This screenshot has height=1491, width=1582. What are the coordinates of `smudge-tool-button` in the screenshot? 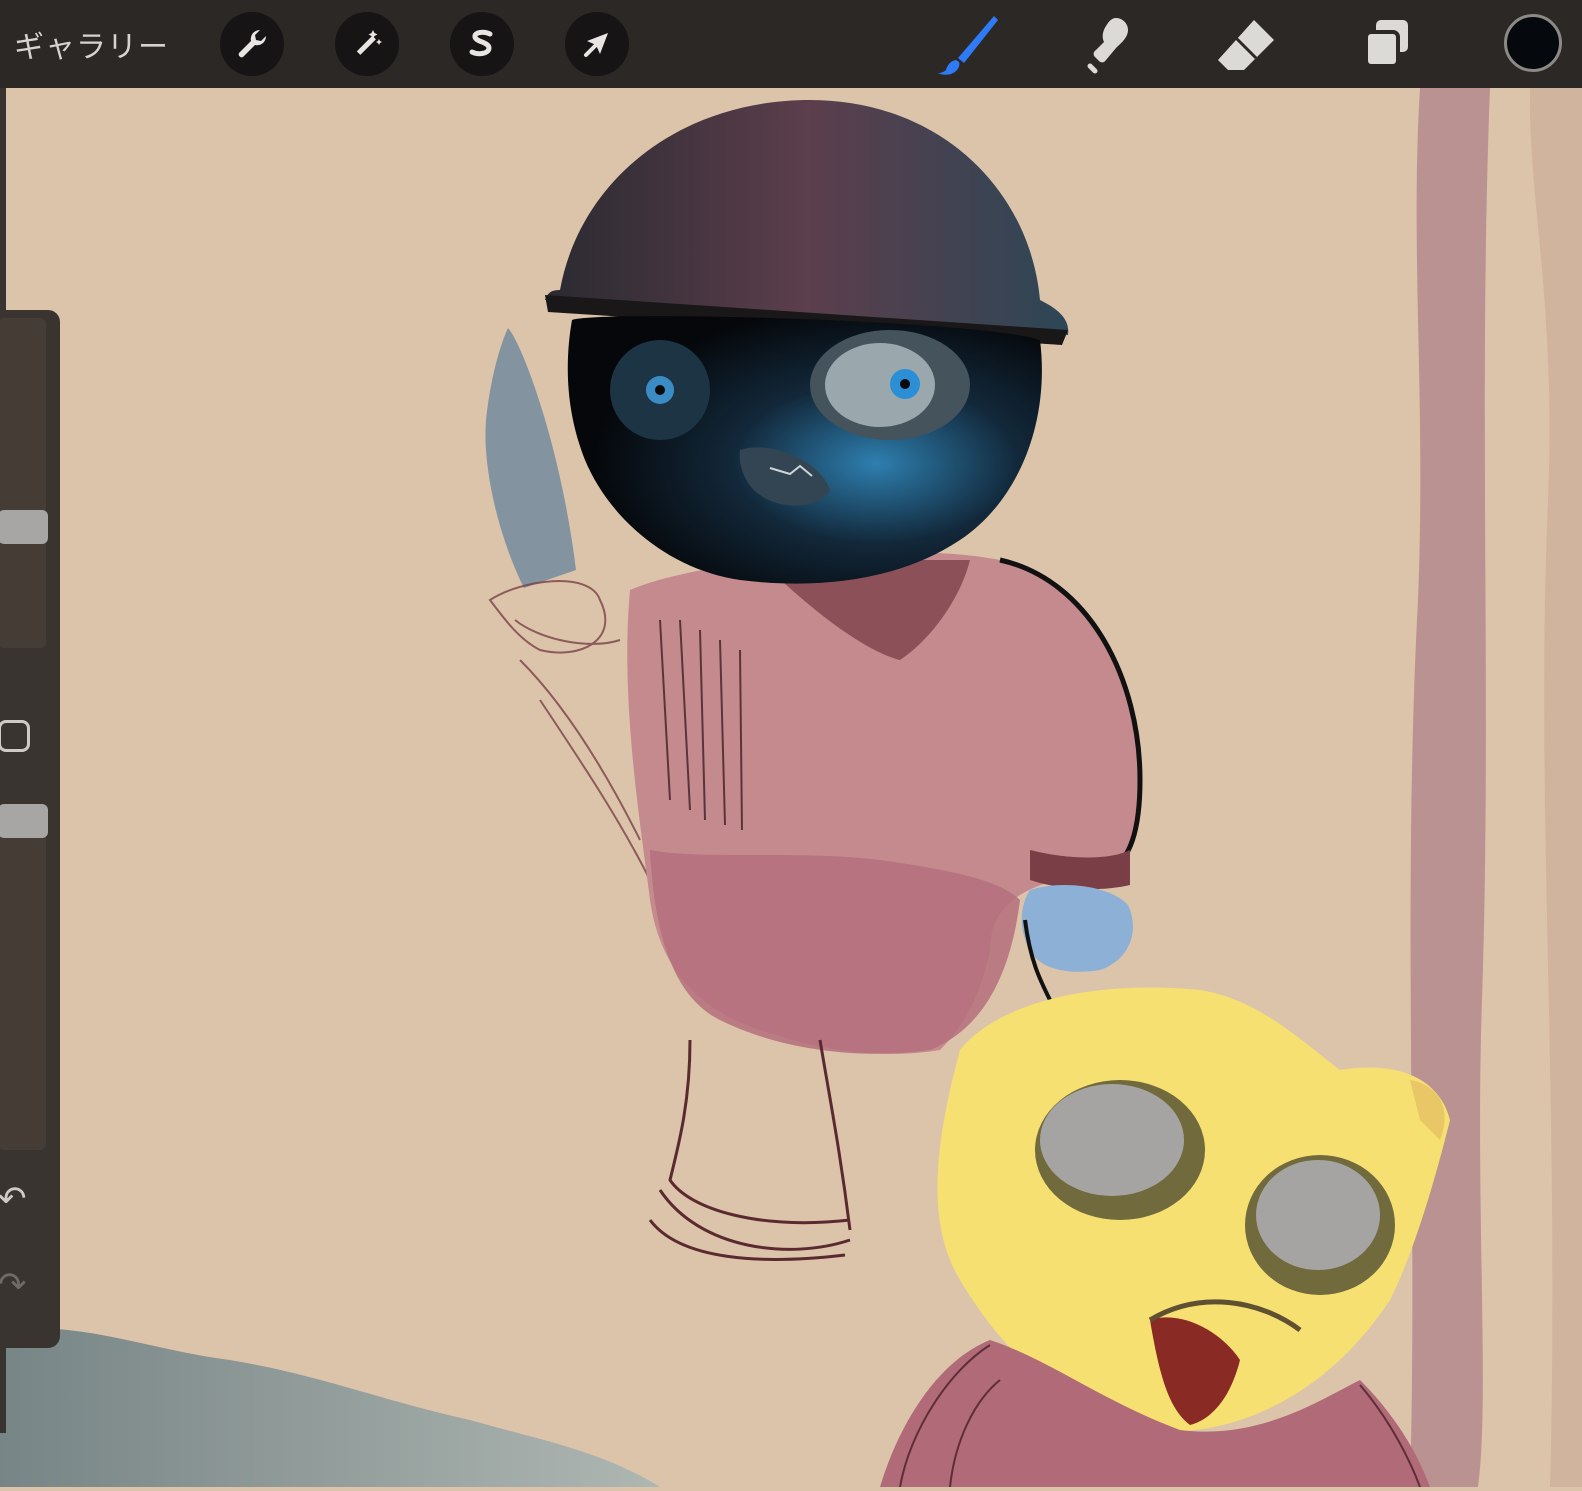 It's located at (1108, 44).